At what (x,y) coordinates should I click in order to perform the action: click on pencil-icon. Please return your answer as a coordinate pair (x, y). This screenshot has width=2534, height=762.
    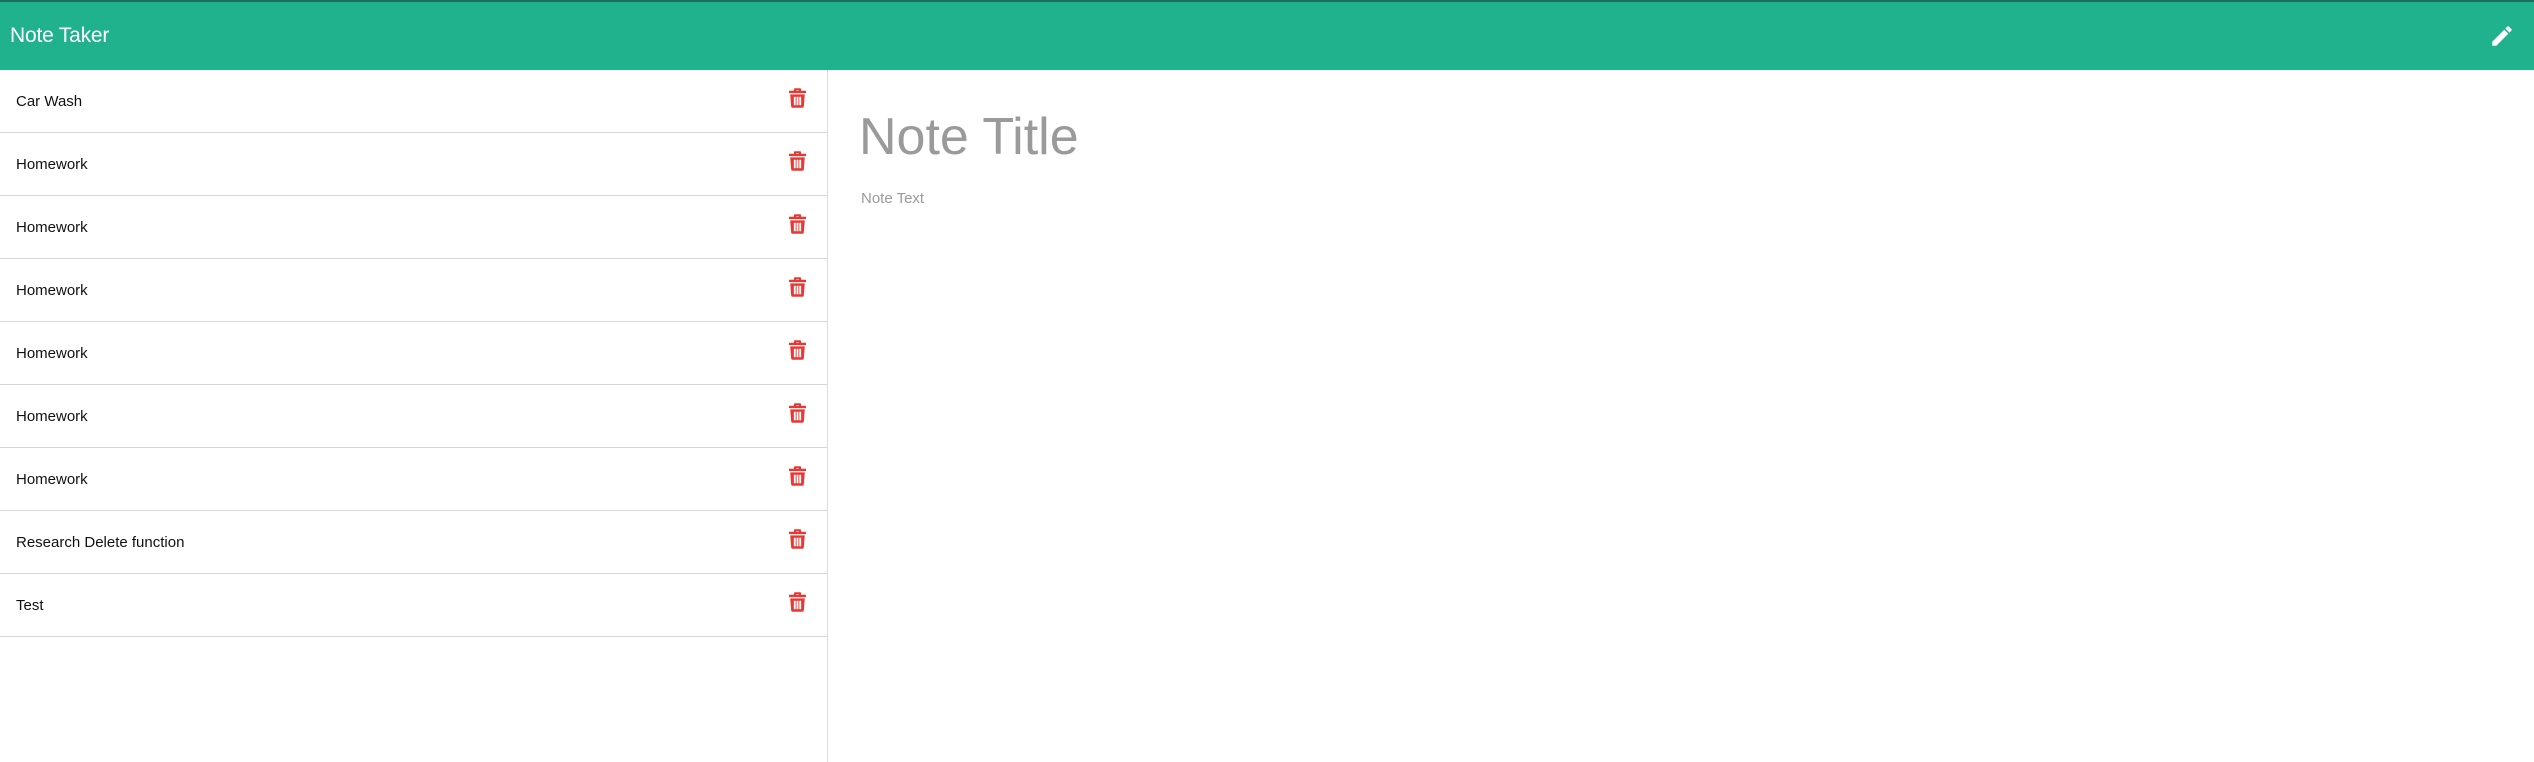
    Looking at the image, I should click on (2502, 36).